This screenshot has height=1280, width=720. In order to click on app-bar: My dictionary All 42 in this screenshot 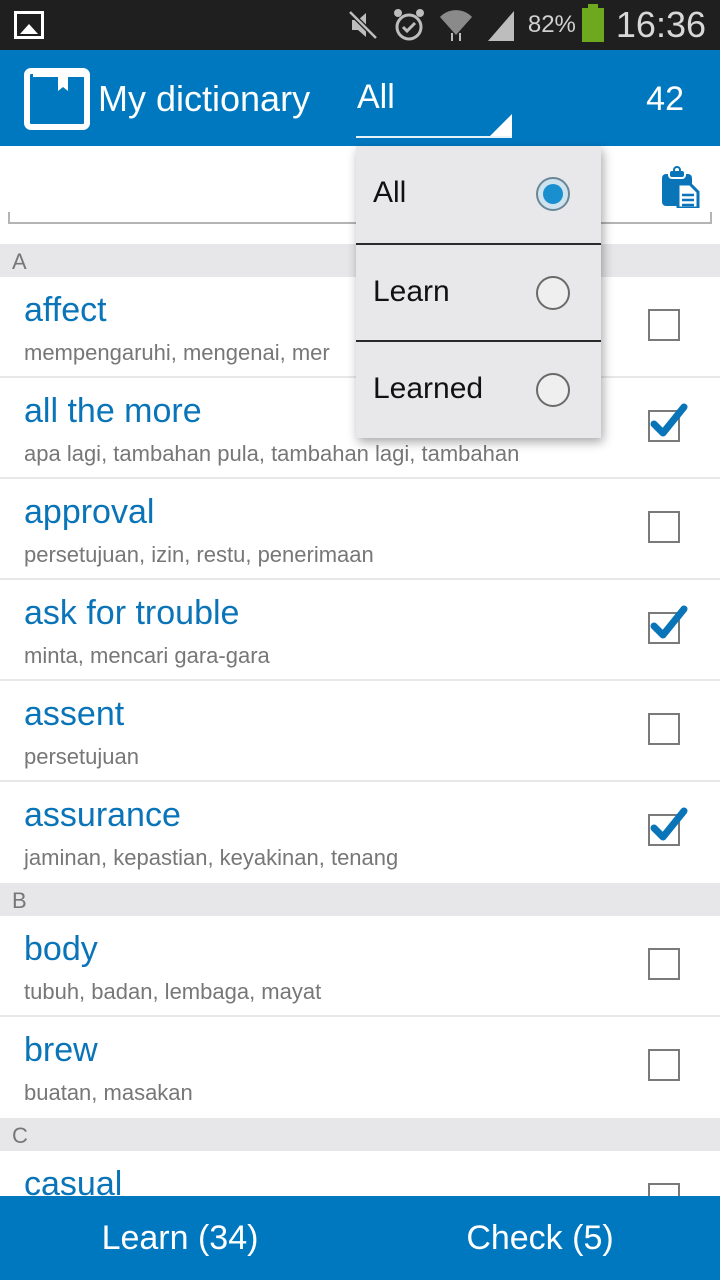, I will do `click(360, 98)`.